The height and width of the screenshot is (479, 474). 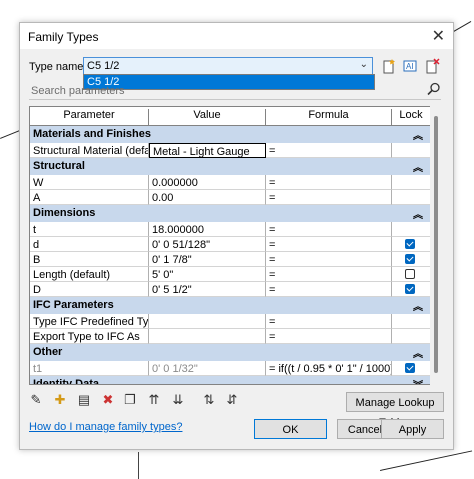 What do you see at coordinates (64, 213) in the screenshot?
I see `group-title: Dimensions` at bounding box center [64, 213].